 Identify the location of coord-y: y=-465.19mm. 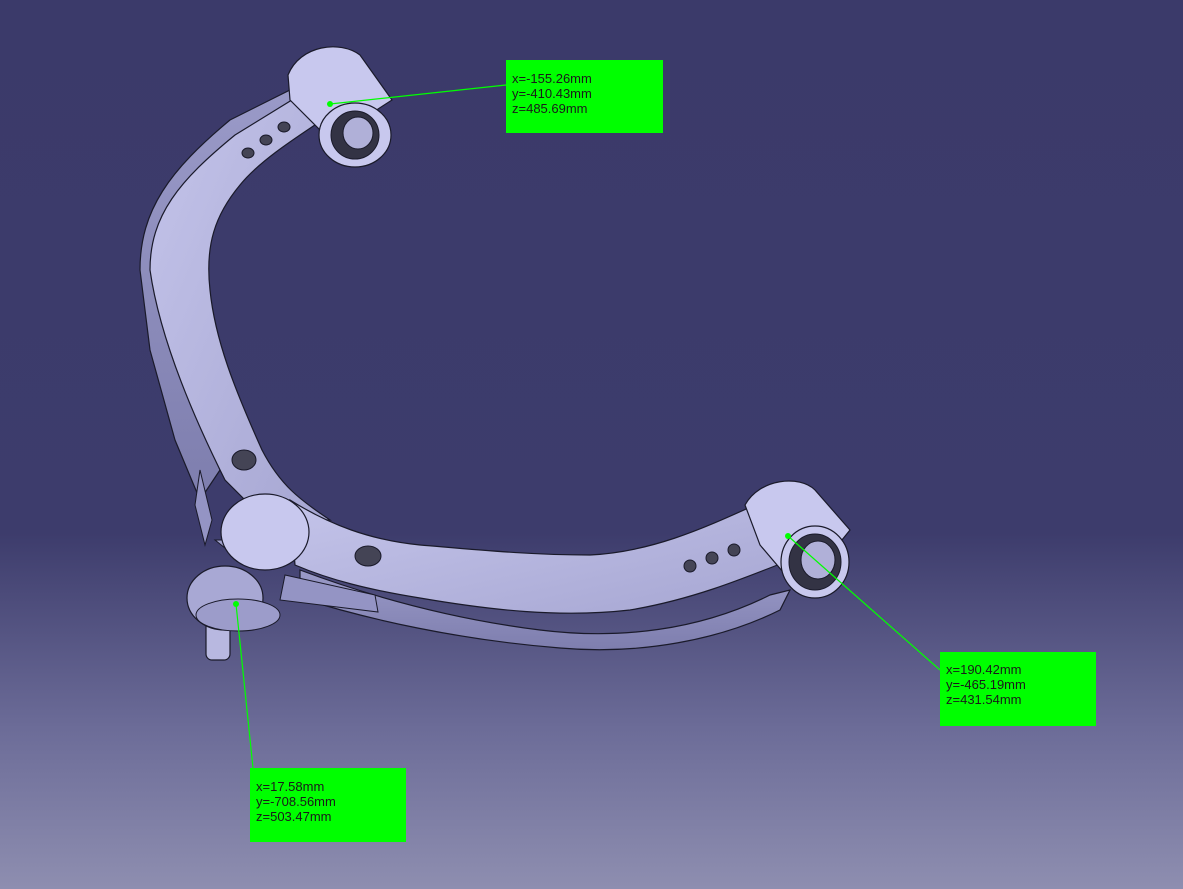
(986, 684).